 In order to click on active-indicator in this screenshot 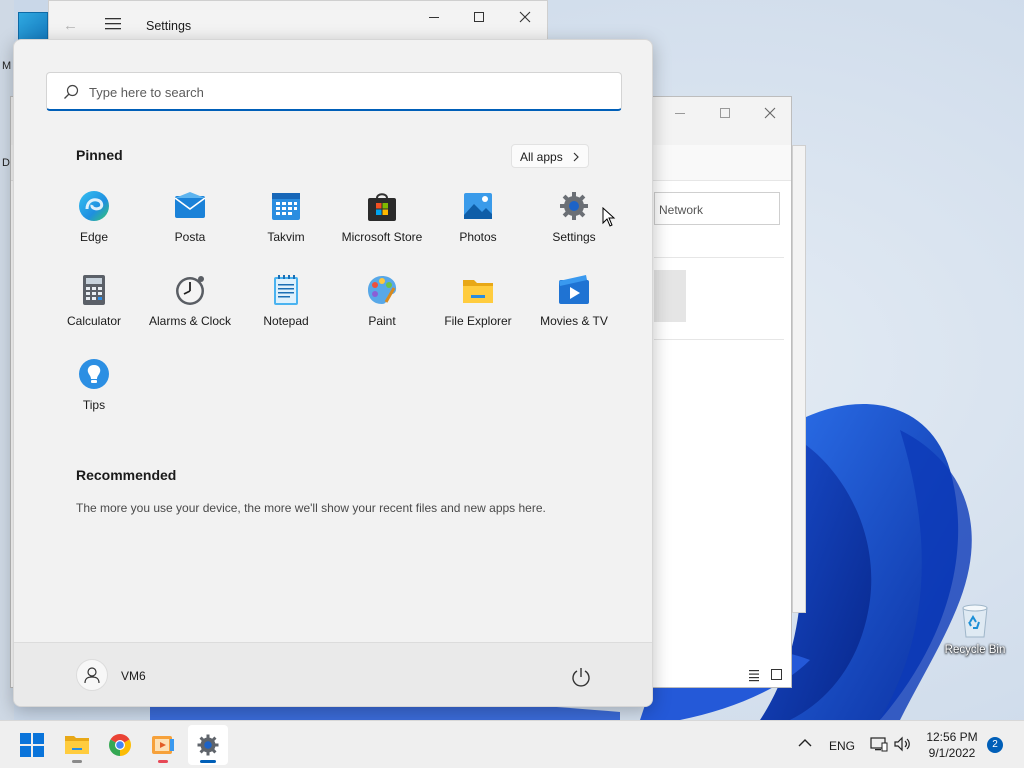, I will do `click(208, 761)`.